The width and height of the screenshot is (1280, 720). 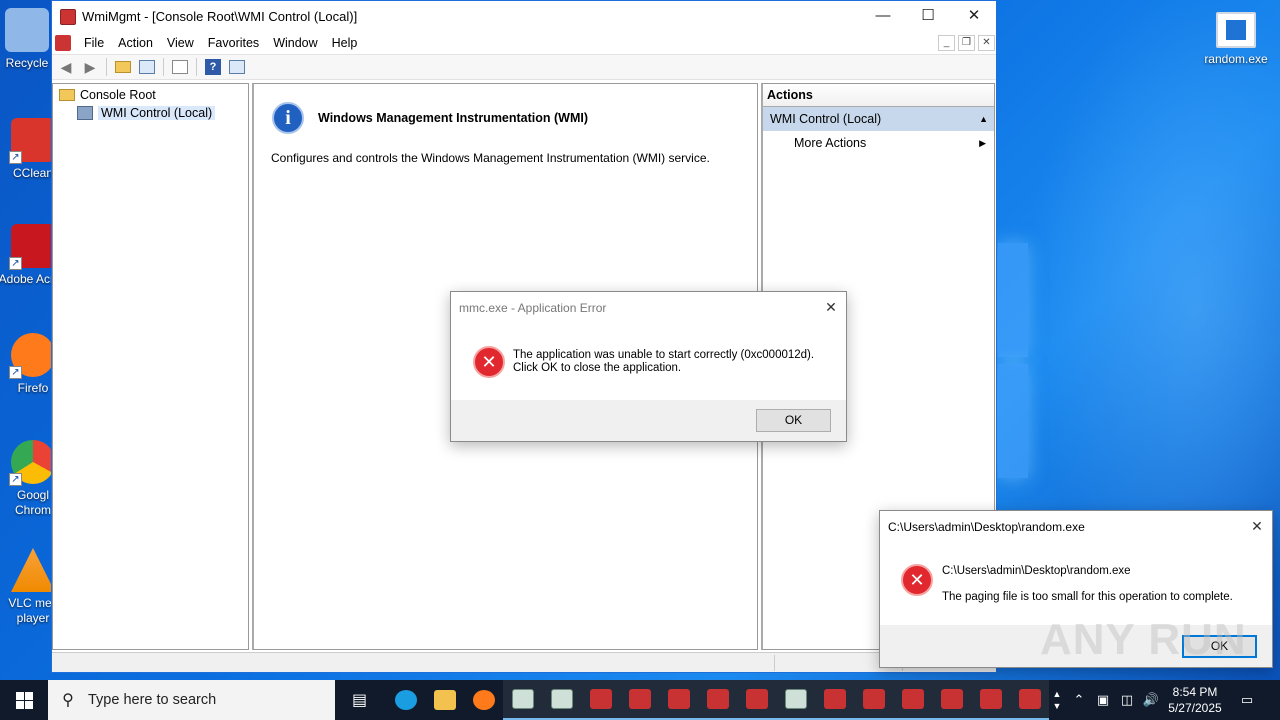 What do you see at coordinates (533, 308) in the screenshot?
I see `dialog-title: mmc.exe - Application Error` at bounding box center [533, 308].